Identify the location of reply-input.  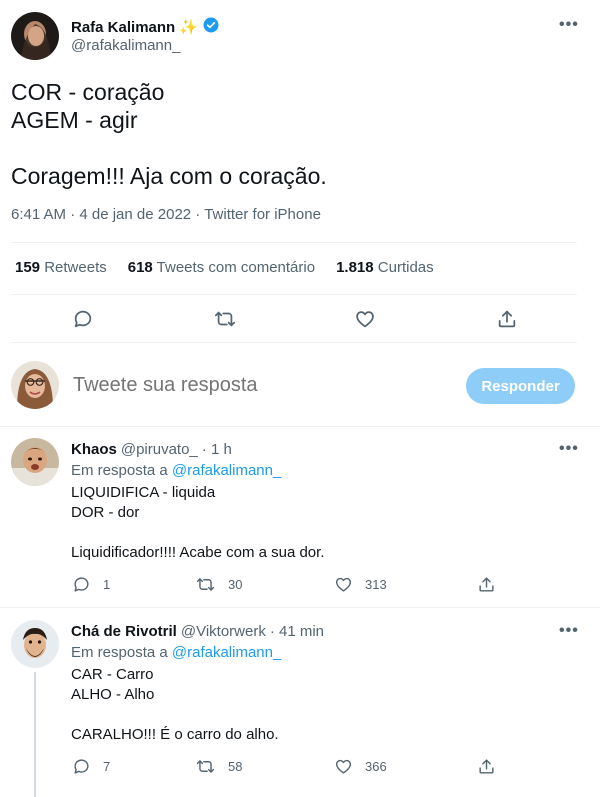
(253, 385).